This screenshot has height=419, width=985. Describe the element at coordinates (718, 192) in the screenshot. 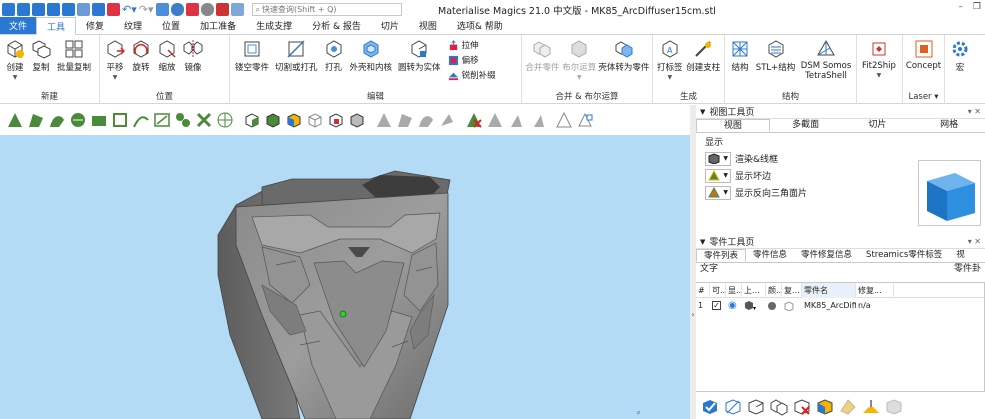

I see `inverted-triangles-dropdown: ▼` at that location.